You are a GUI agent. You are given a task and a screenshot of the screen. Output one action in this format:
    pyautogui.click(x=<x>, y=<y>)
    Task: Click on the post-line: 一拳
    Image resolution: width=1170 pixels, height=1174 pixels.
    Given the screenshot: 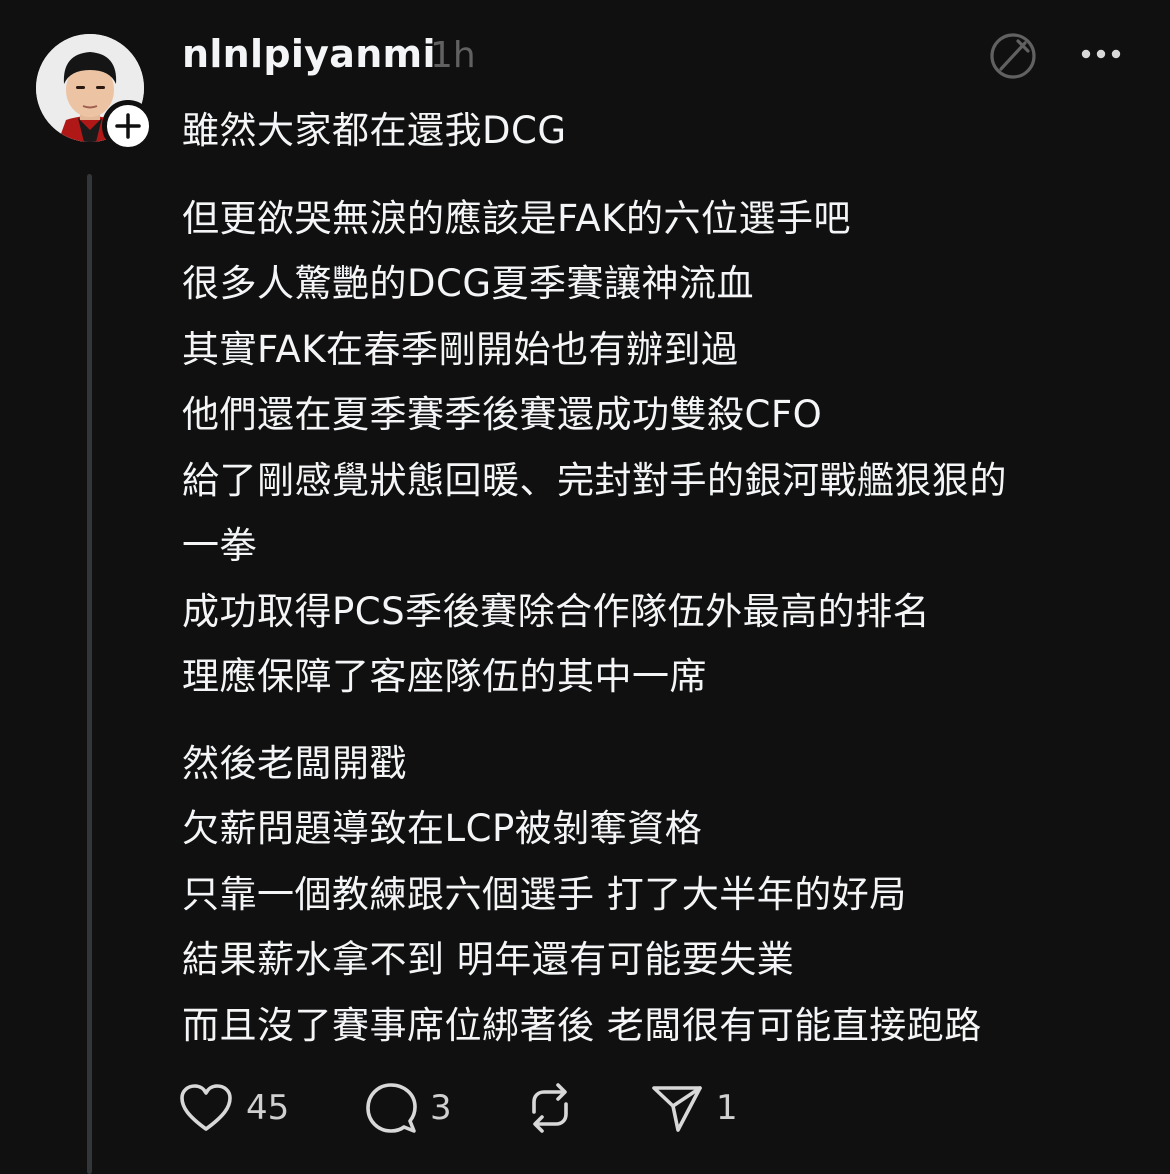 What is the action you would take?
    pyautogui.click(x=219, y=545)
    